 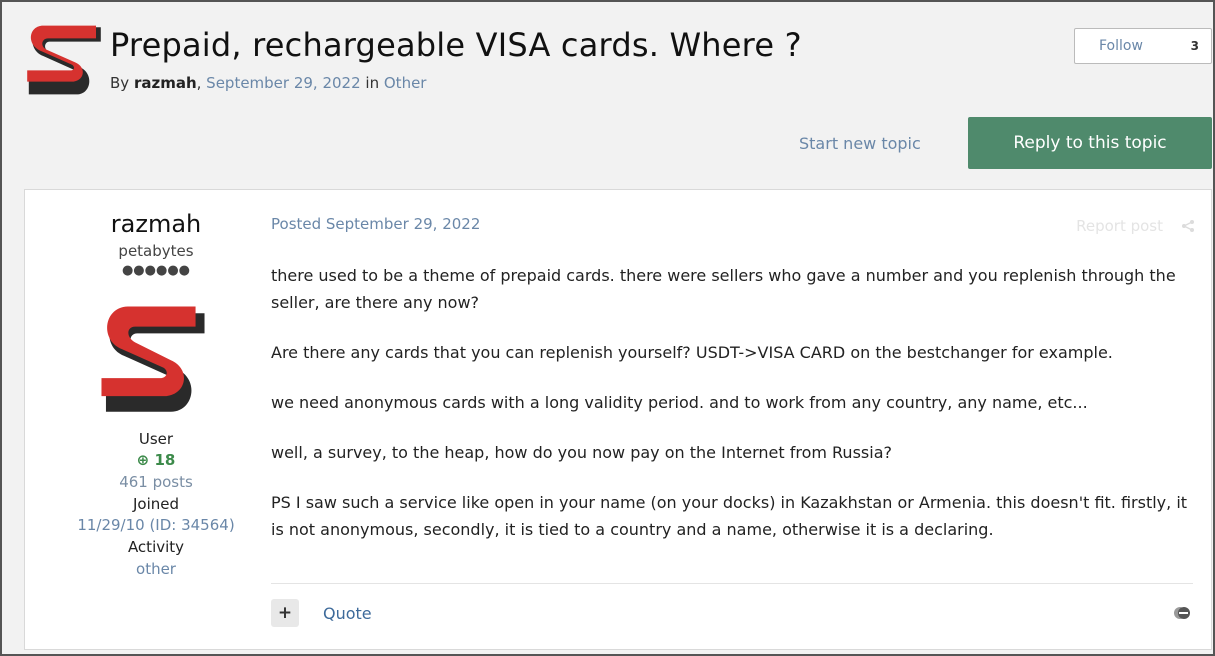 What do you see at coordinates (372, 83) in the screenshot?
I see `byline-in: in` at bounding box center [372, 83].